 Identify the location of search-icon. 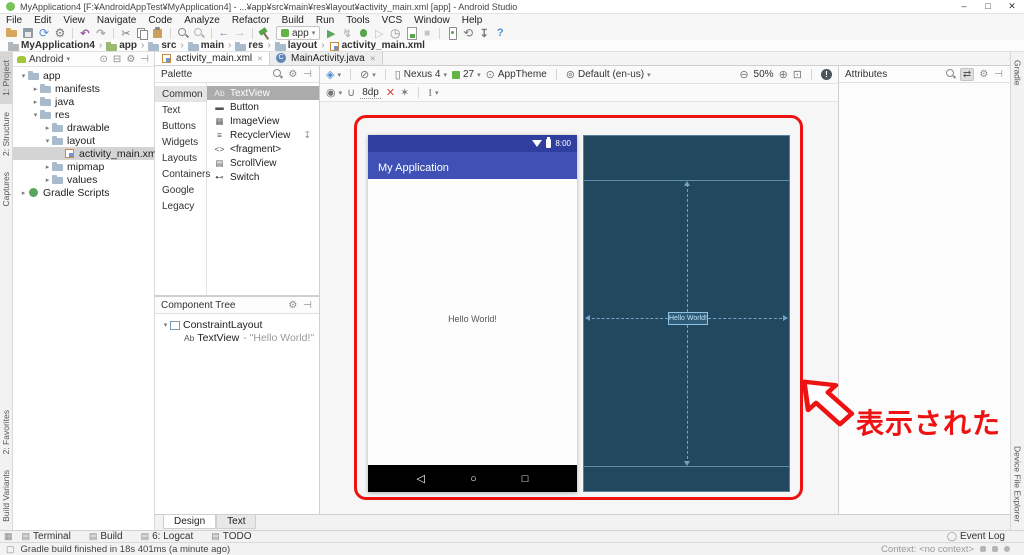
(278, 74).